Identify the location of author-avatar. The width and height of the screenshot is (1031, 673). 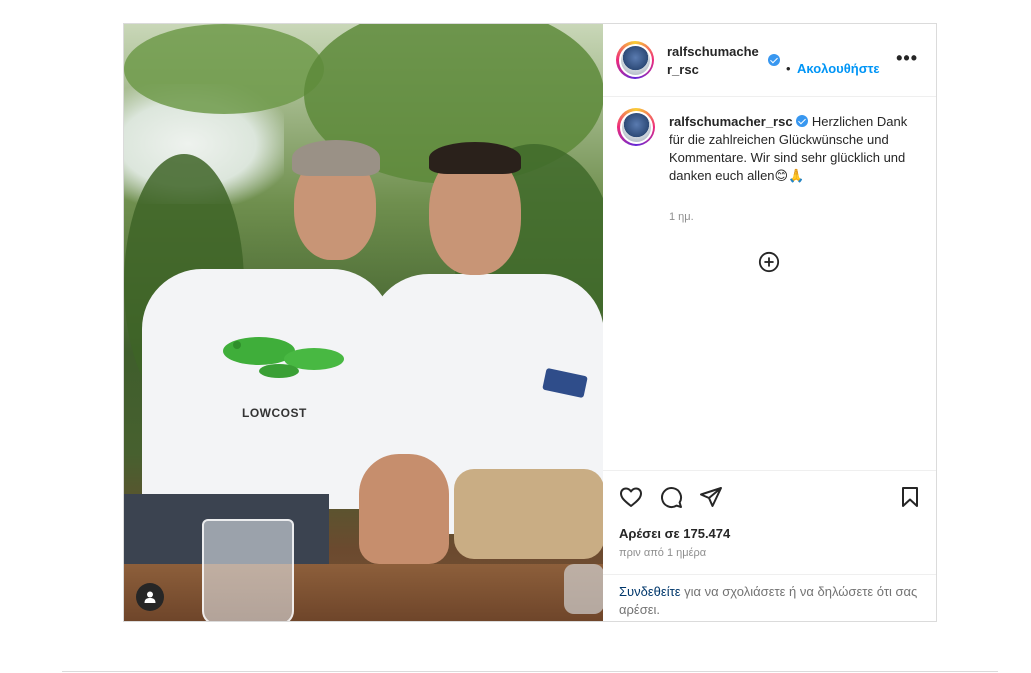
(635, 60).